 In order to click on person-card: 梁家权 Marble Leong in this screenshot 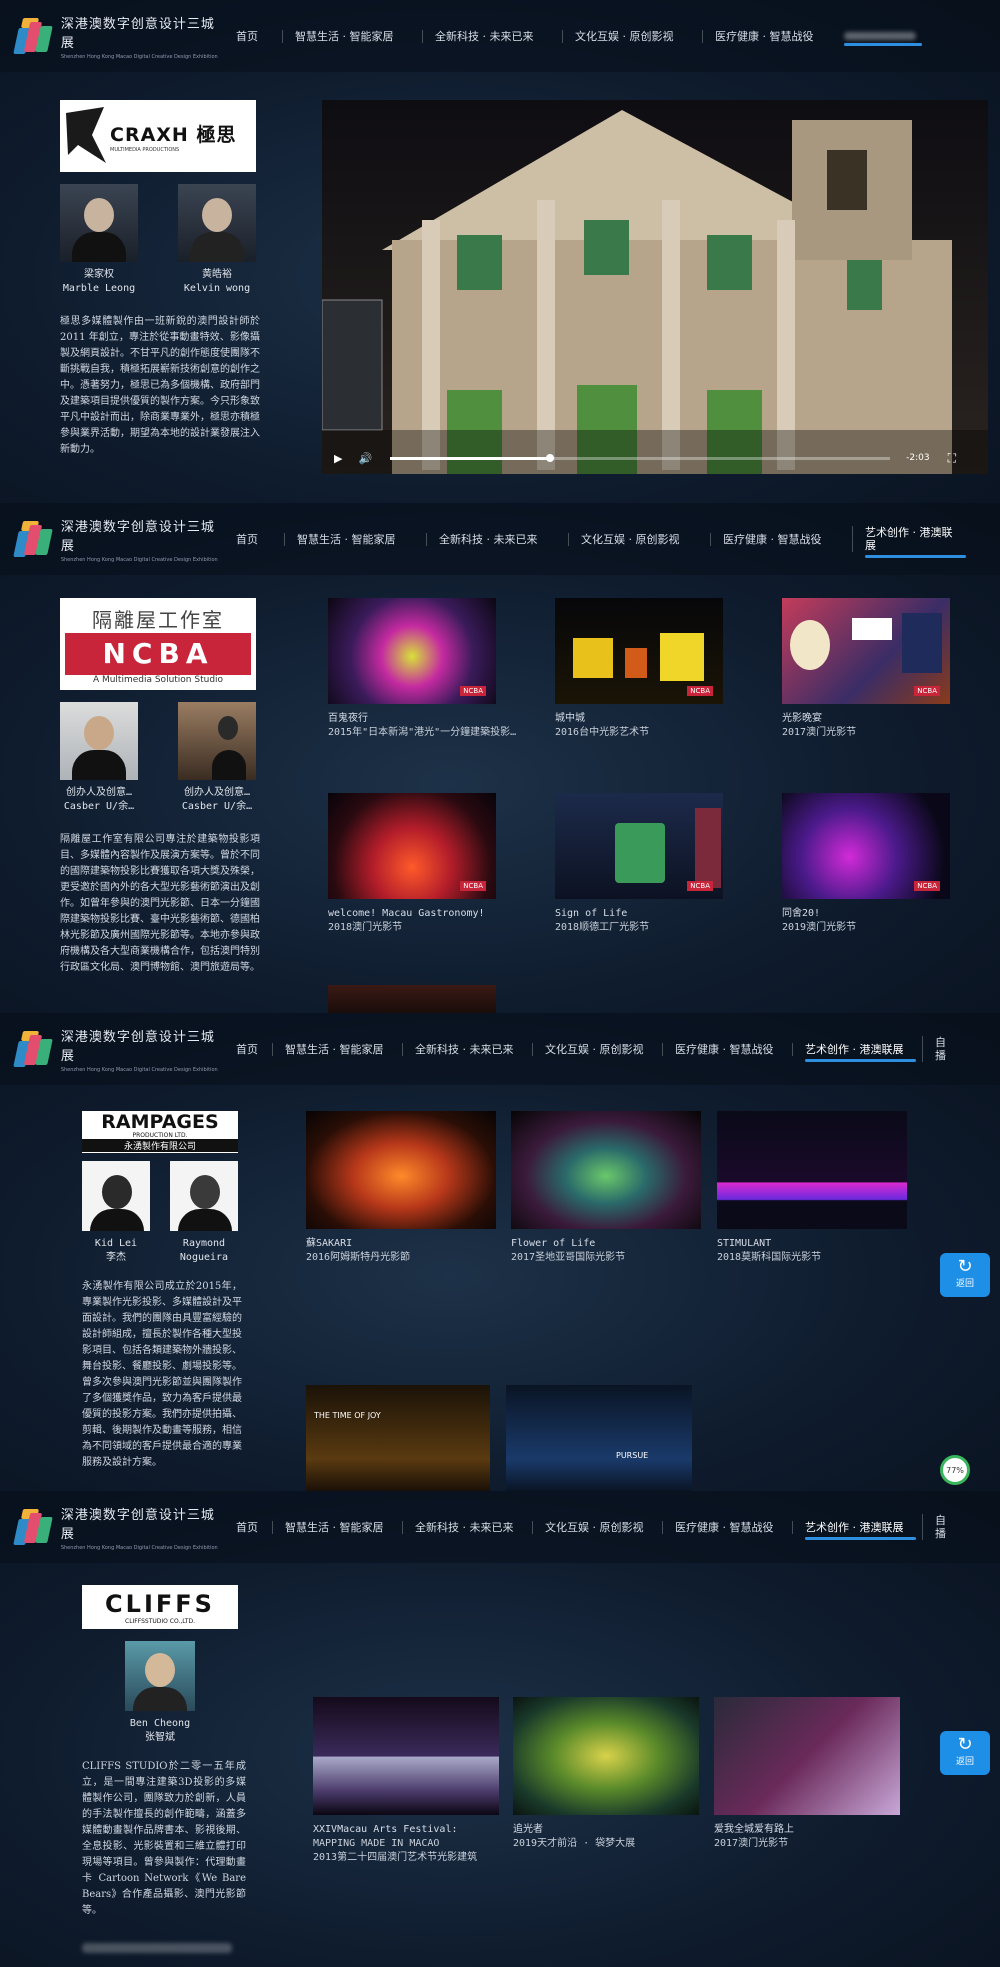, I will do `click(99, 240)`.